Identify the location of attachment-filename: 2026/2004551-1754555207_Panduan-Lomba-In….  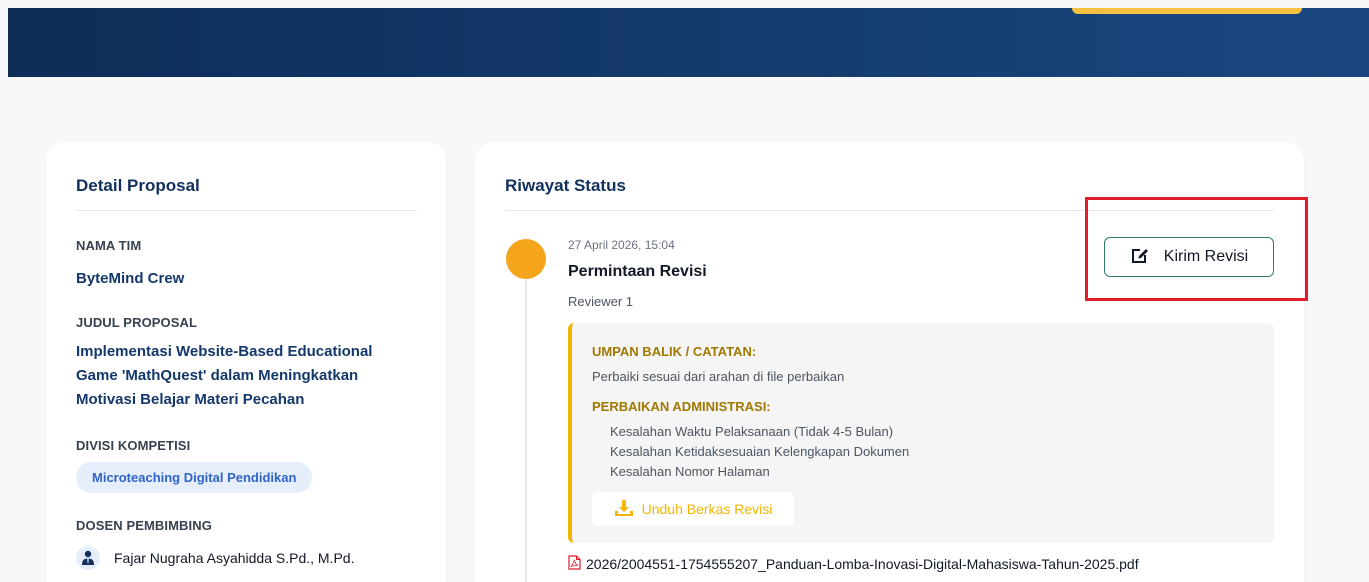
(862, 564).